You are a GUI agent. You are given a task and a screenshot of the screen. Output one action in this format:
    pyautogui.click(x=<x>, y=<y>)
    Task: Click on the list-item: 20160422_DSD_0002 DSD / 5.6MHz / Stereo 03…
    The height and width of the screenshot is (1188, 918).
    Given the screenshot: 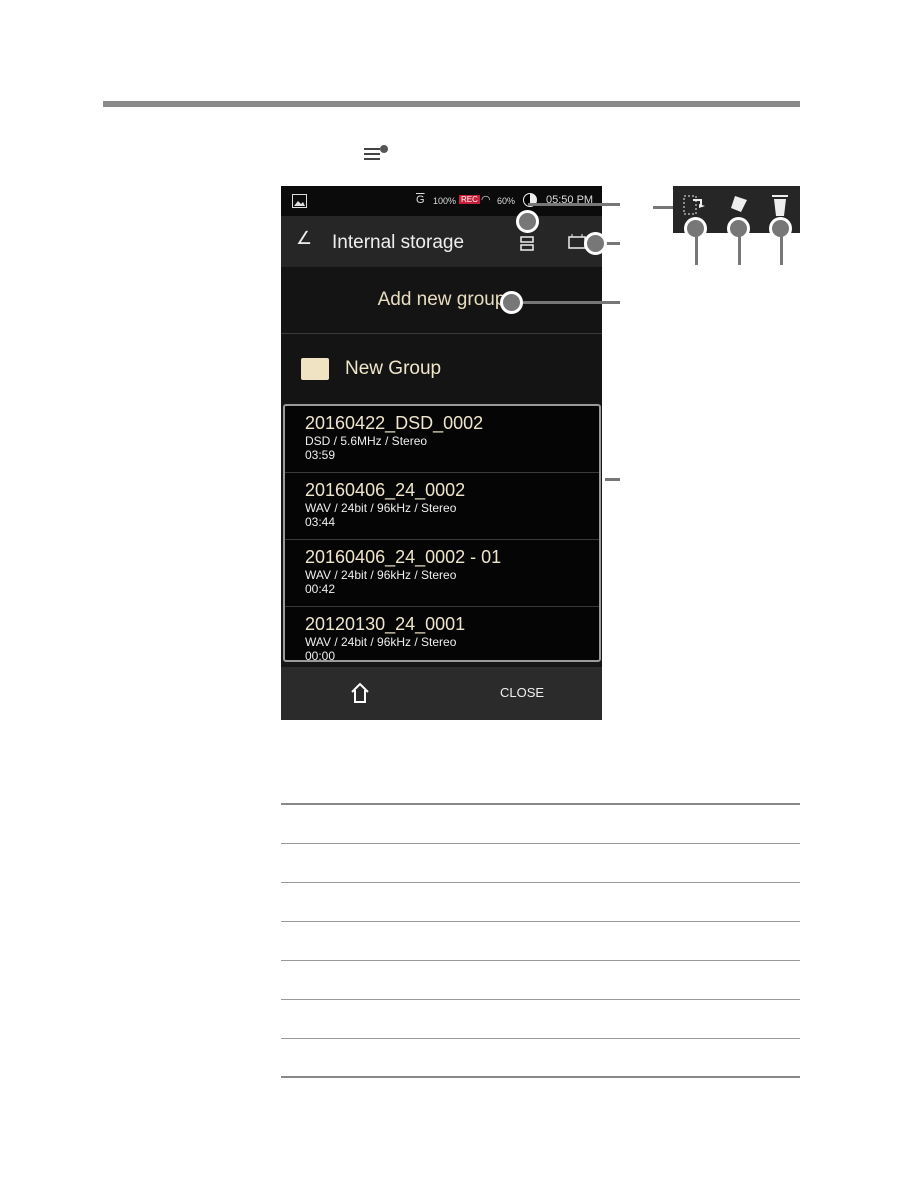 What is the action you would take?
    pyautogui.click(x=442, y=439)
    